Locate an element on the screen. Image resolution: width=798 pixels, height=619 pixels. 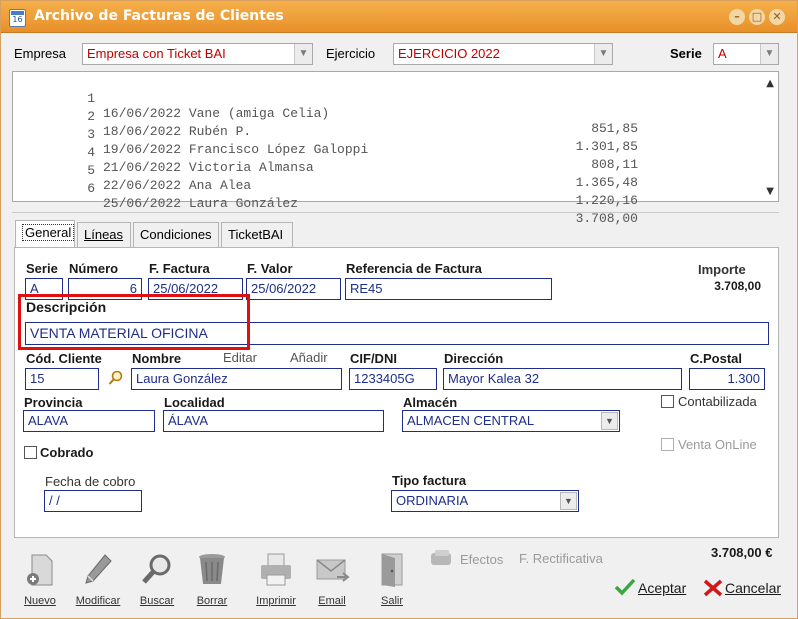
aceptar-label: Aceptar is located at coordinates (662, 588).